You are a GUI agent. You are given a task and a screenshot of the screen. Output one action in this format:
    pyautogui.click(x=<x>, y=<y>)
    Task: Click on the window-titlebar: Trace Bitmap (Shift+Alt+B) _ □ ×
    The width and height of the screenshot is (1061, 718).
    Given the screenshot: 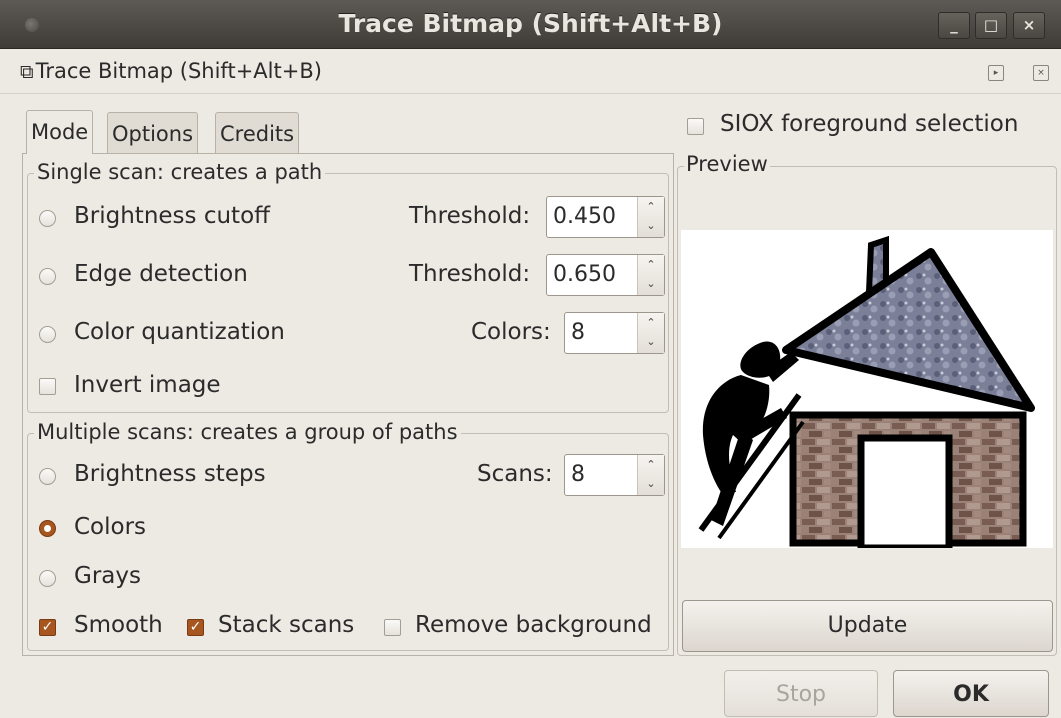 What is the action you would take?
    pyautogui.click(x=530, y=24)
    